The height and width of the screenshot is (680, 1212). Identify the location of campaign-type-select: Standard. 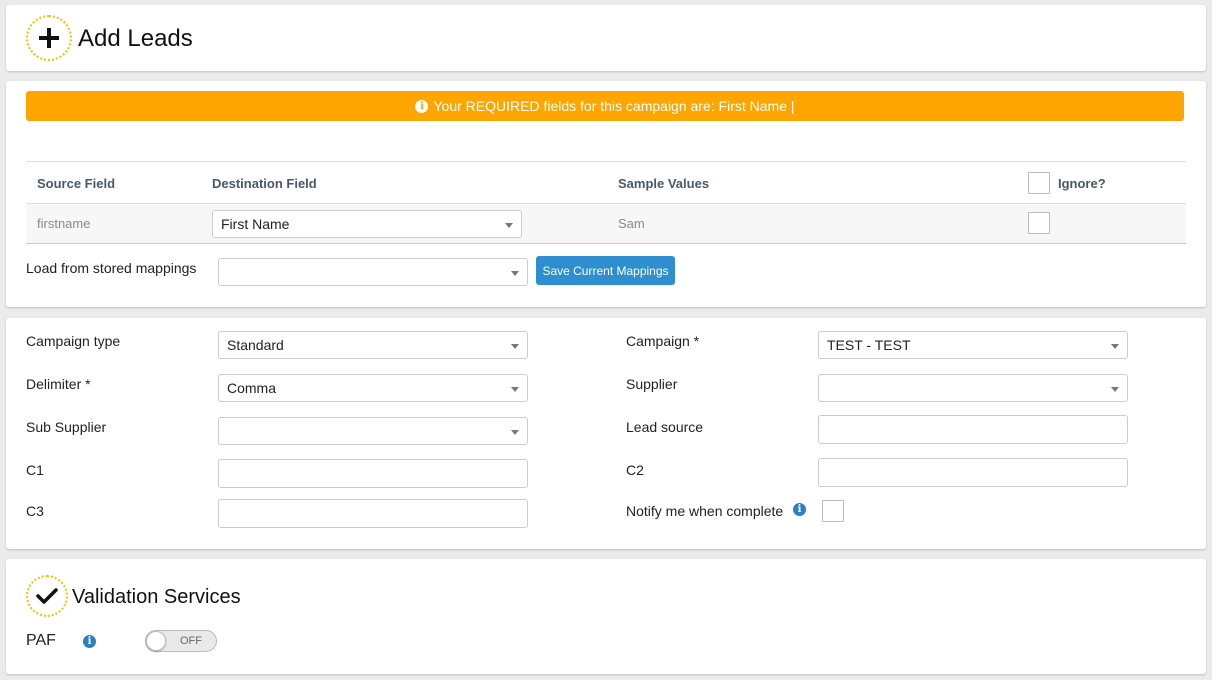
(373, 345).